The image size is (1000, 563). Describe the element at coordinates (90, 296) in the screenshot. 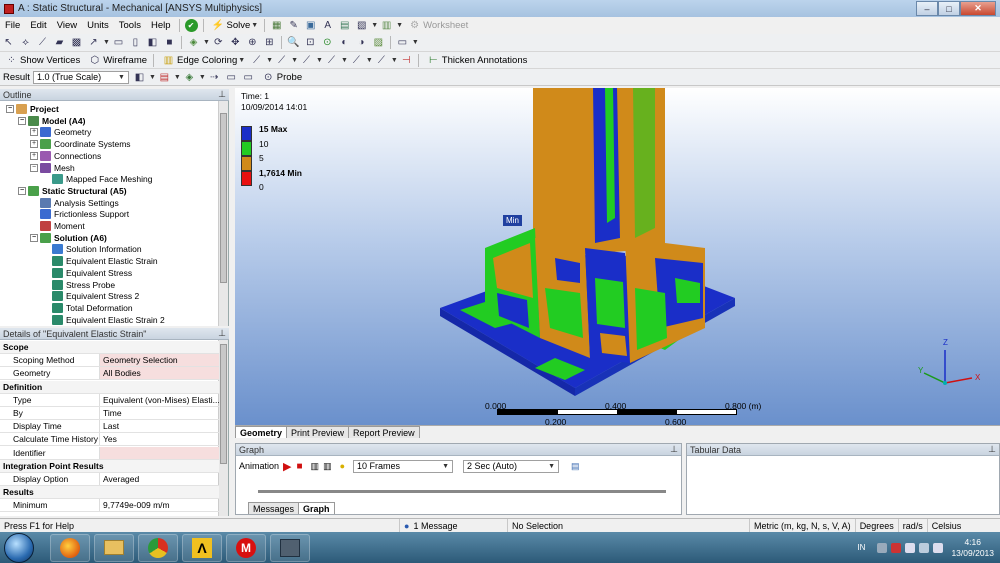

I see `tree-item: Equivalent Stress 2` at that location.